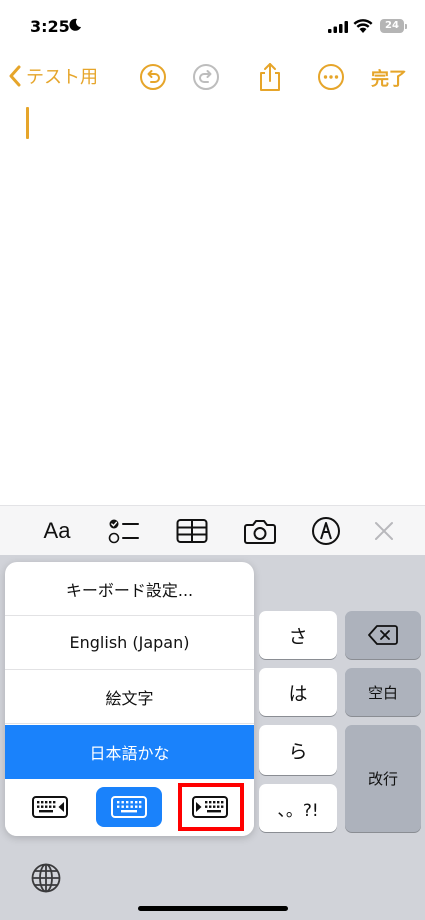  I want to click on back-label: テスト用, so click(62, 77).